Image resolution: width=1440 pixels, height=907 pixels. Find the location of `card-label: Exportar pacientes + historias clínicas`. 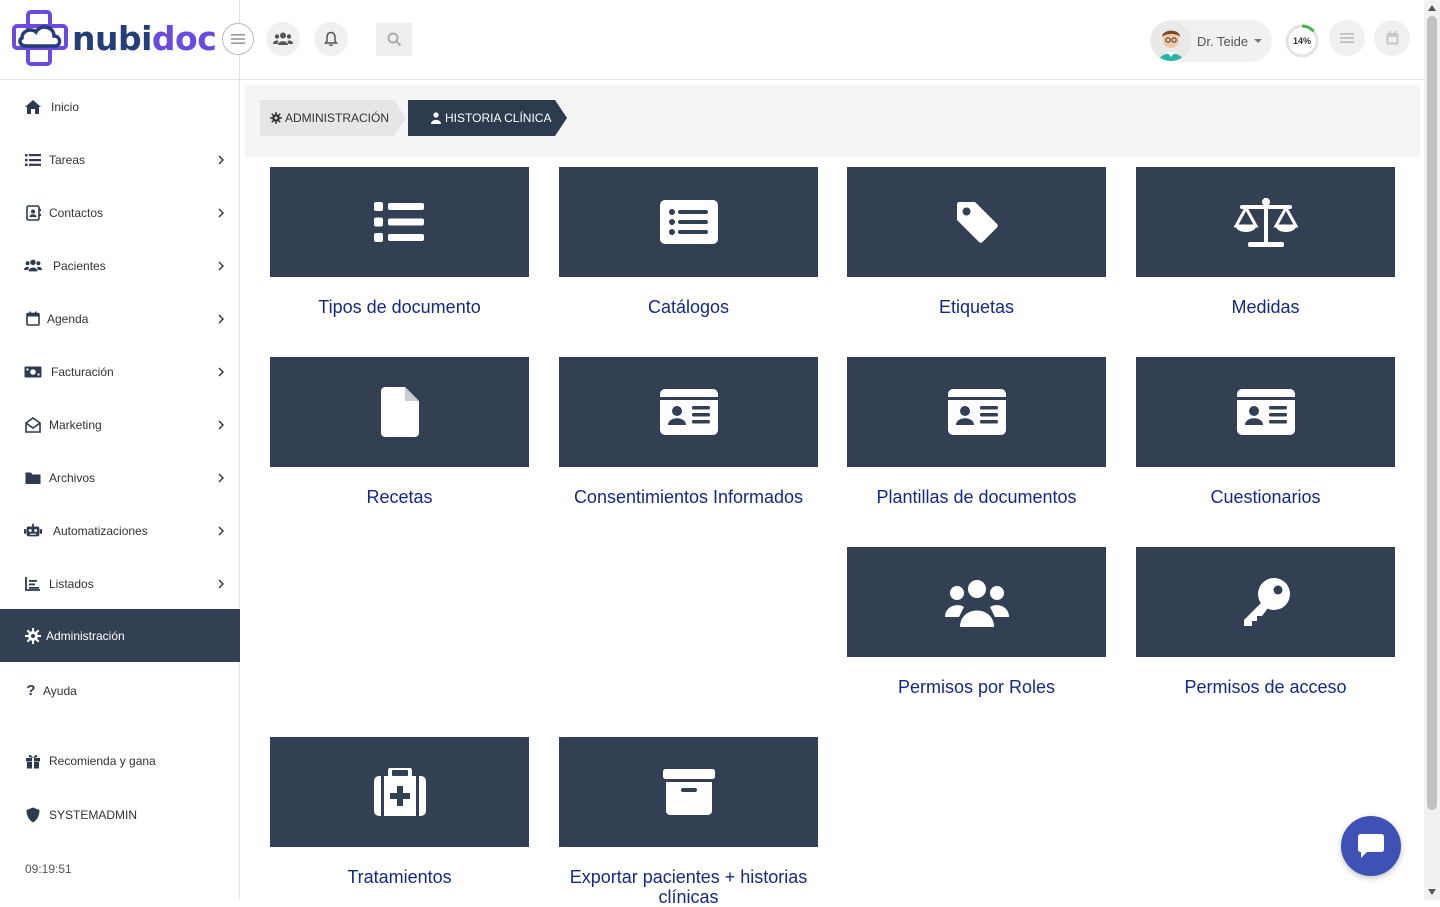

card-label: Exportar pacientes + historias clínicas is located at coordinates (688, 887).